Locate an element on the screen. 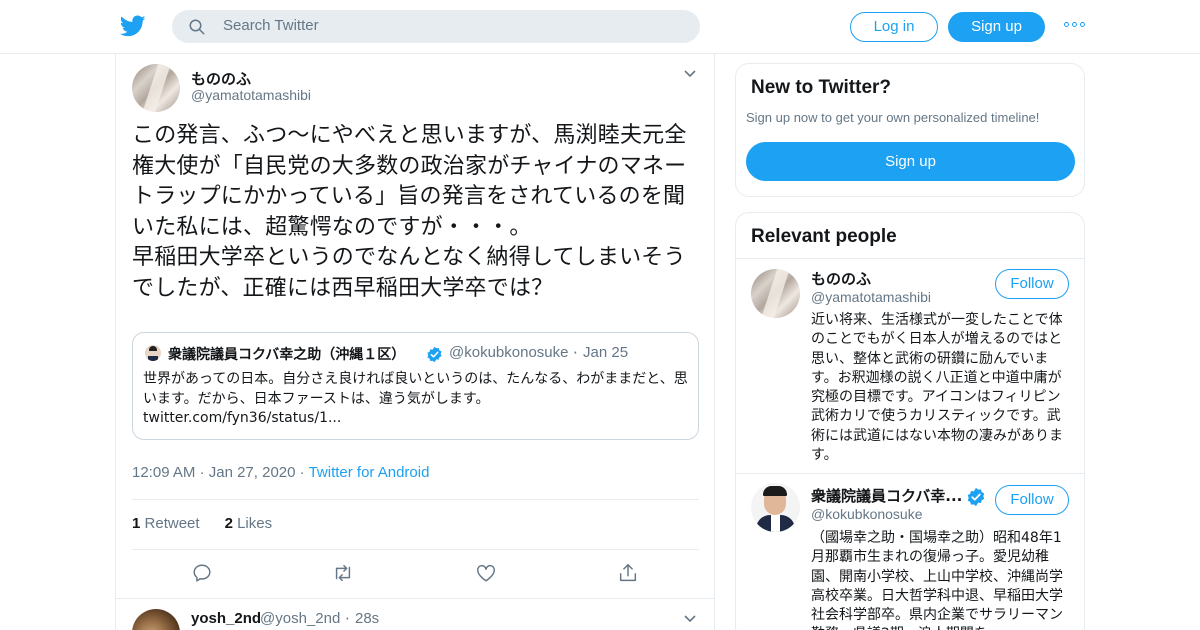 This screenshot has width=1200, height=630. search-input: Search Twitter is located at coordinates (271, 25).